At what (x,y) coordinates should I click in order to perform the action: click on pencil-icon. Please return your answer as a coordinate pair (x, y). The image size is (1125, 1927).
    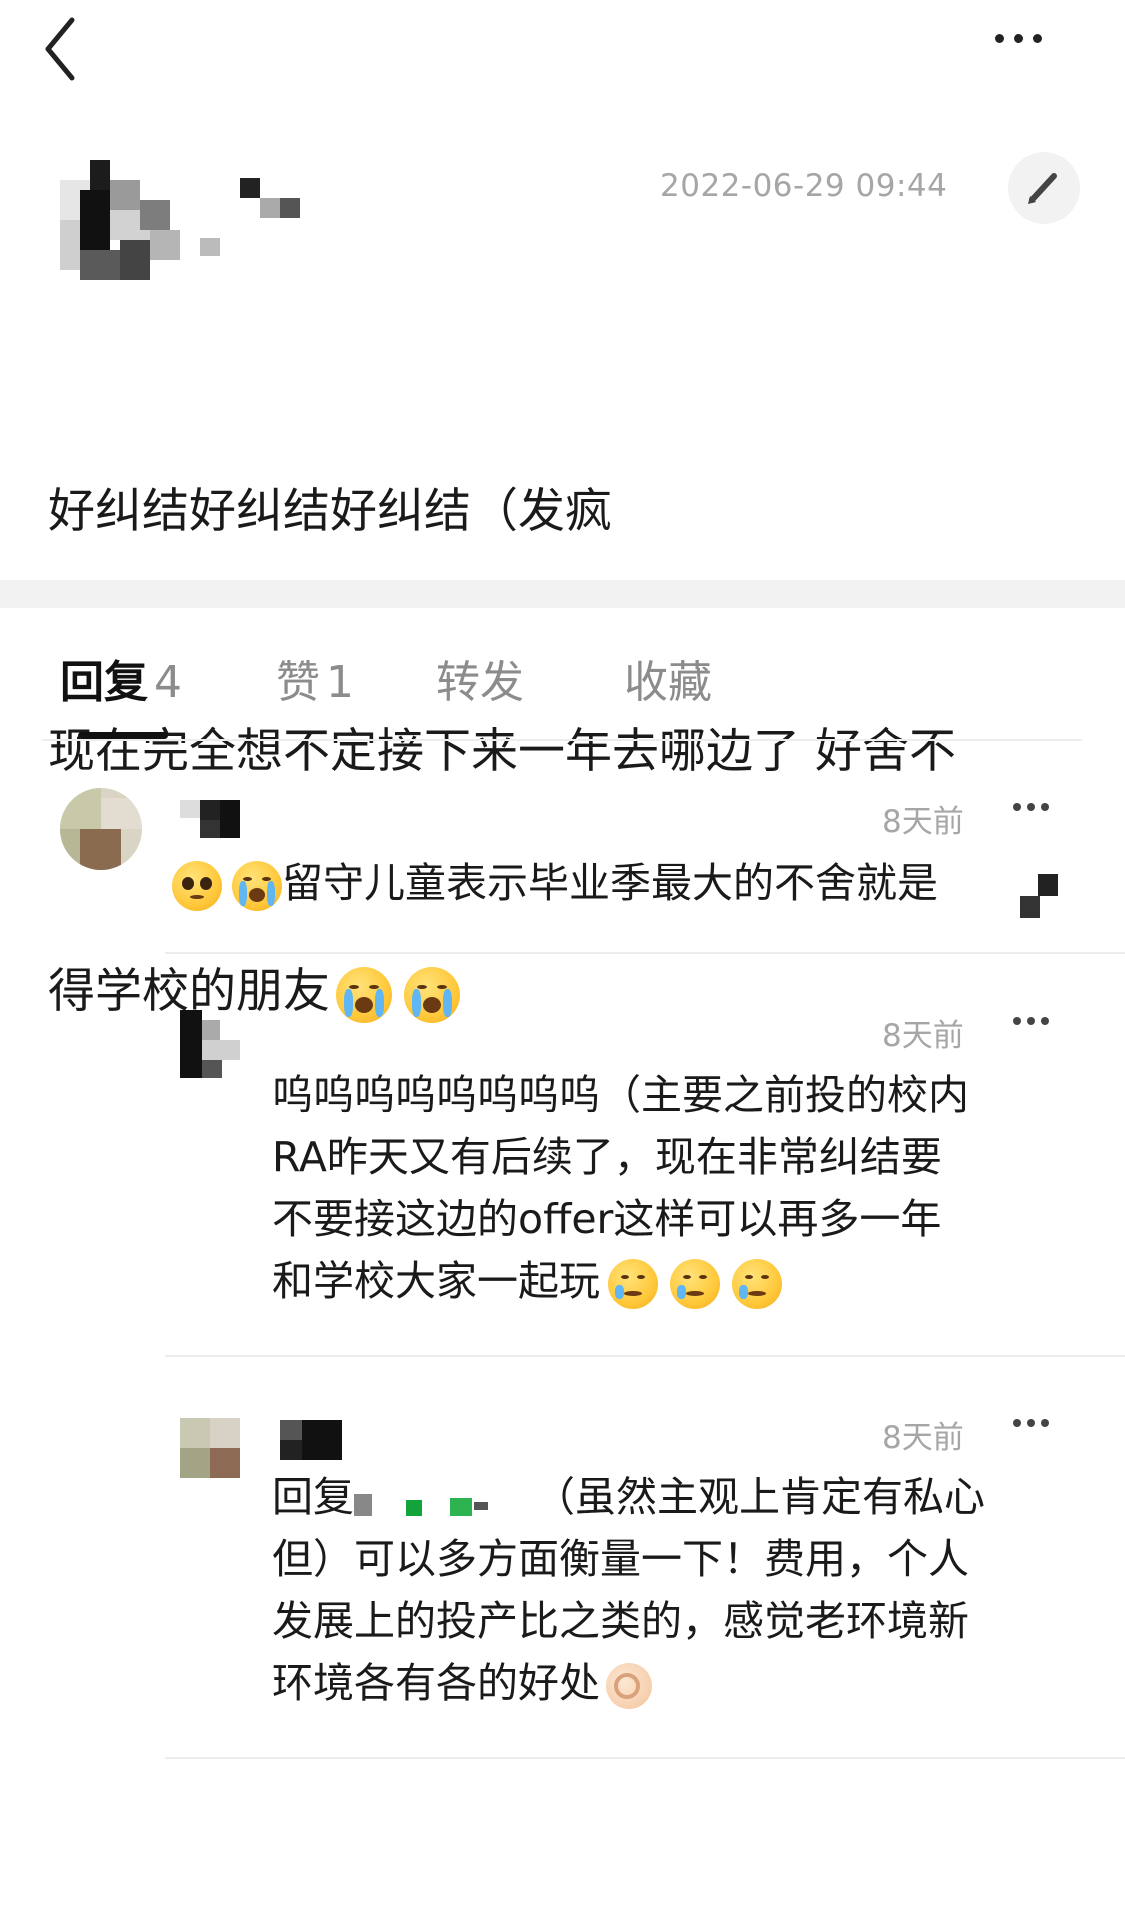
    Looking at the image, I should click on (1042, 188).